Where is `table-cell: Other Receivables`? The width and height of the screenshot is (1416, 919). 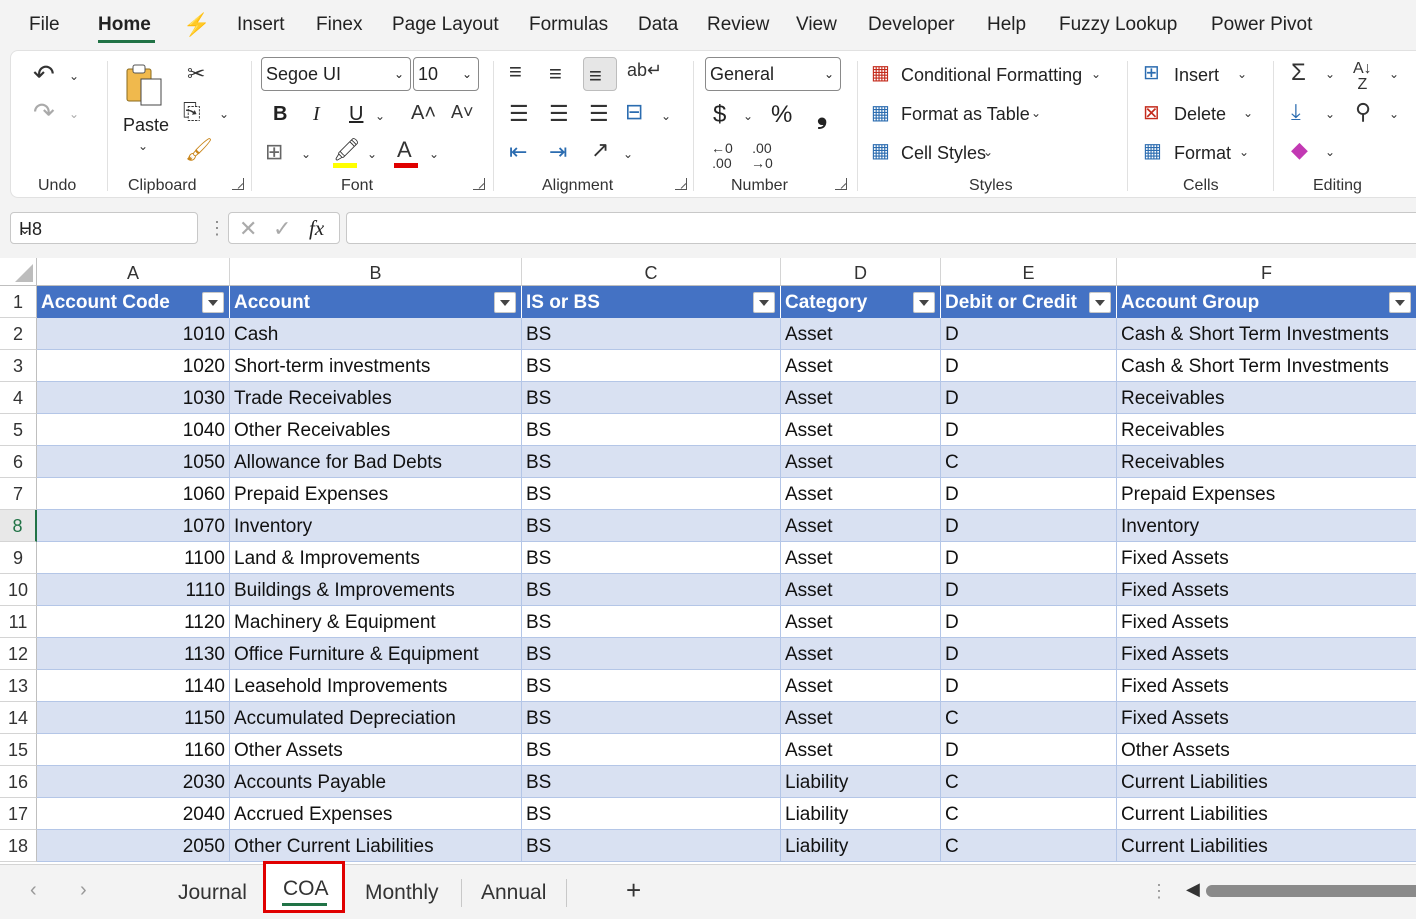 table-cell: Other Receivables is located at coordinates (376, 430).